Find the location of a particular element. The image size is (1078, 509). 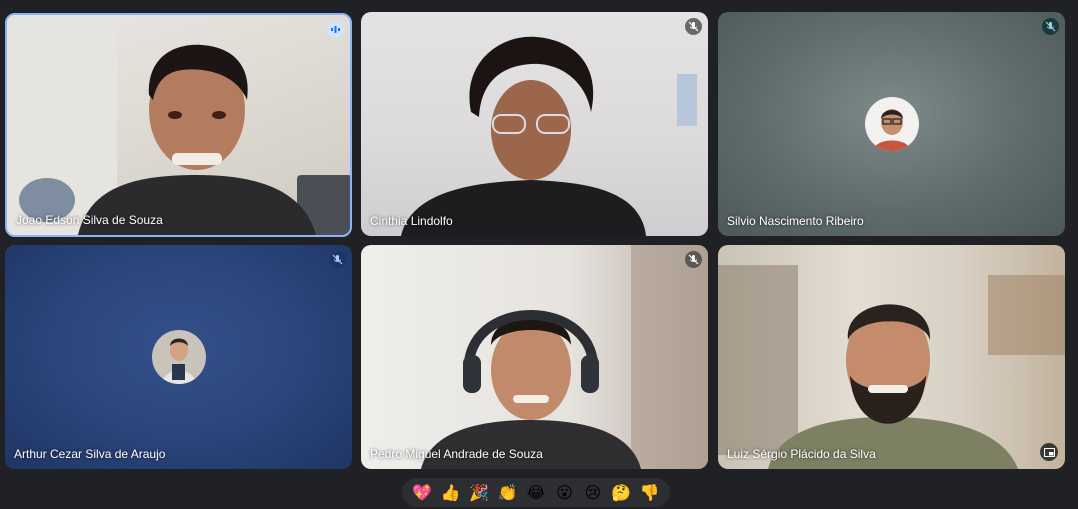

reaction-party-popper: 🎉 is located at coordinates (479, 493).